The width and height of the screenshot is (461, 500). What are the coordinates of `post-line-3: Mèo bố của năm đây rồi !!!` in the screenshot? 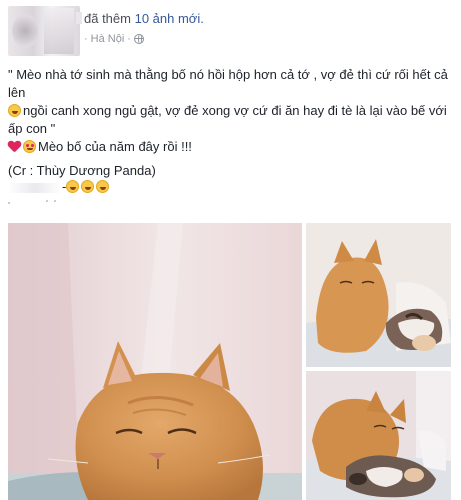 It's located at (232, 147).